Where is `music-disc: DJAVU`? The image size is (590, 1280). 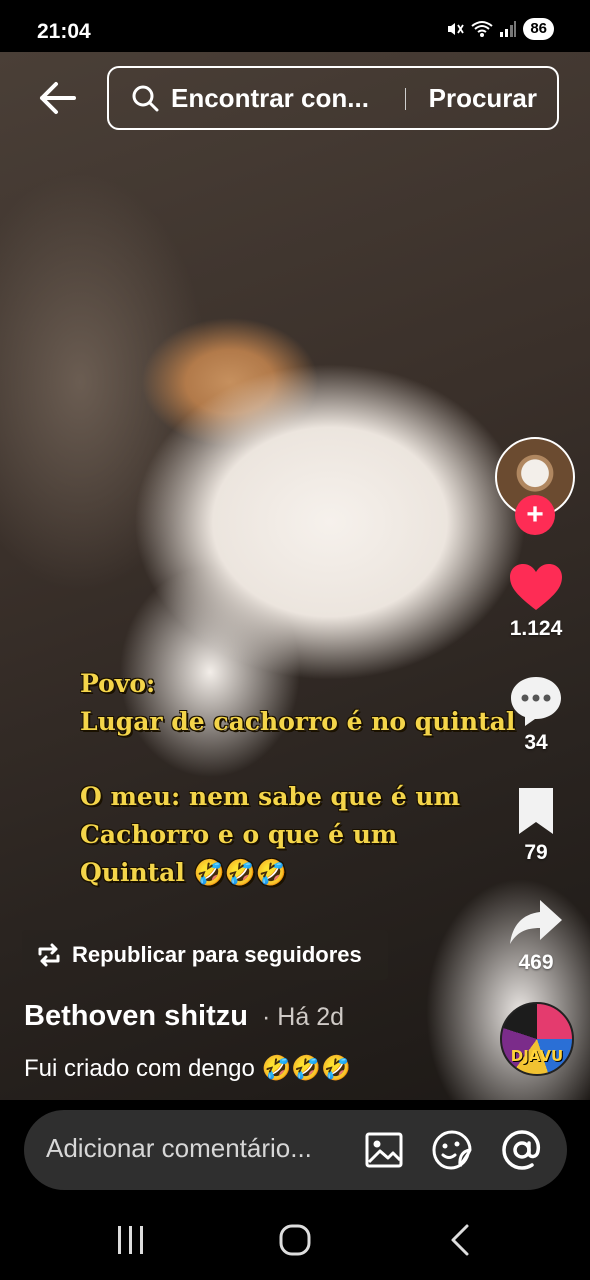 music-disc: DJAVU is located at coordinates (537, 1039).